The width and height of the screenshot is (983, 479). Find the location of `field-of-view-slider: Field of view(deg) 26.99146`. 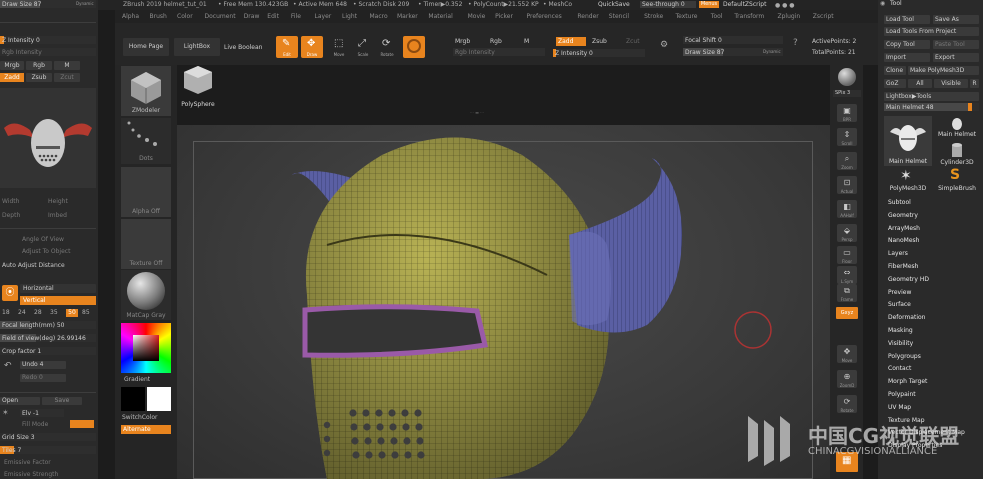

field-of-view-slider: Field of view(deg) 26.99146 is located at coordinates (48, 338).